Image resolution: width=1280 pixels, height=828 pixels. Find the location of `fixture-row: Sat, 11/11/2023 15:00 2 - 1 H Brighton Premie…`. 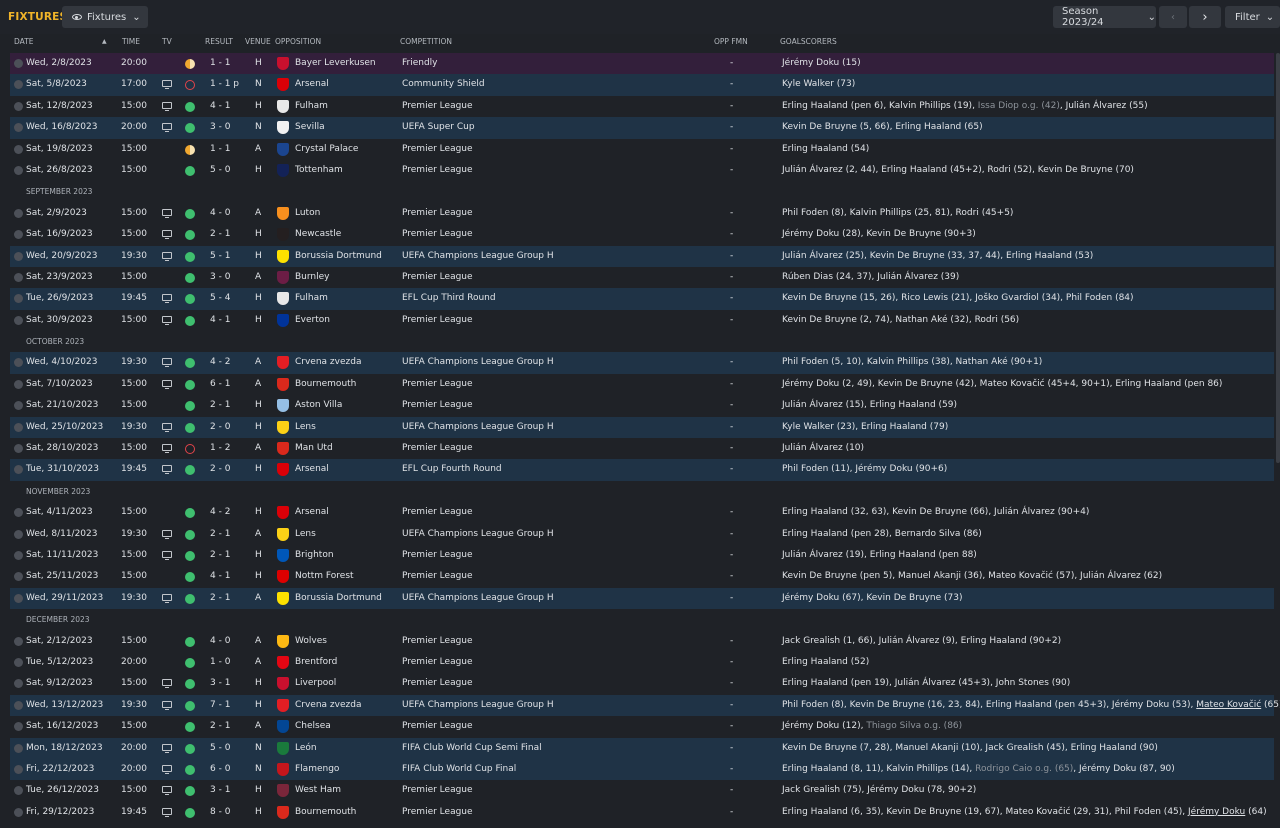

fixture-row: Sat, 11/11/2023 15:00 2 - 1 H Brighton Premie… is located at coordinates (642, 555).